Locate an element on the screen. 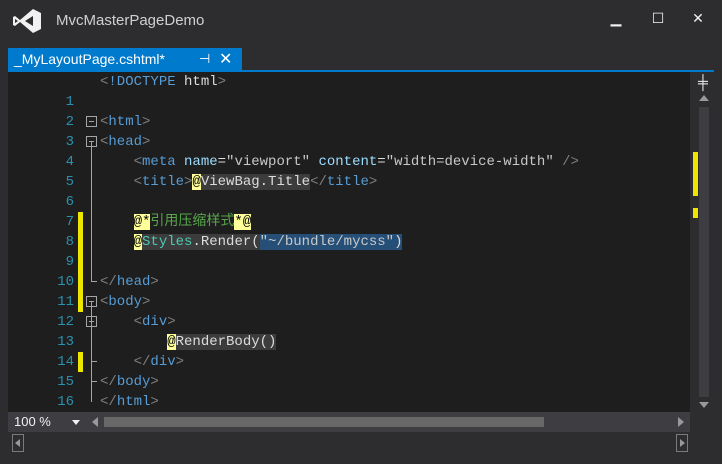 The width and height of the screenshot is (722, 464). document-tab-strip: _MyLayoutPage.cshtml* ⊣ ✕ ▼ is located at coordinates (361, 72).